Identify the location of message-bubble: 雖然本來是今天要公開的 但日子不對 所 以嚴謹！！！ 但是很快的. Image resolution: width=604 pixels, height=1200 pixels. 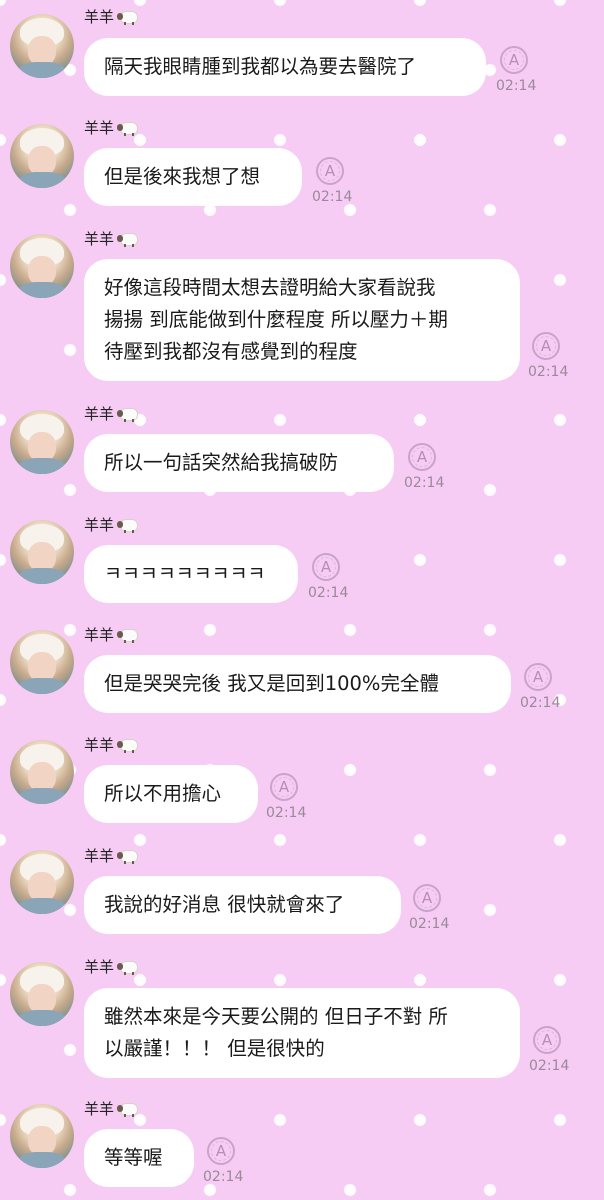
(302, 1033).